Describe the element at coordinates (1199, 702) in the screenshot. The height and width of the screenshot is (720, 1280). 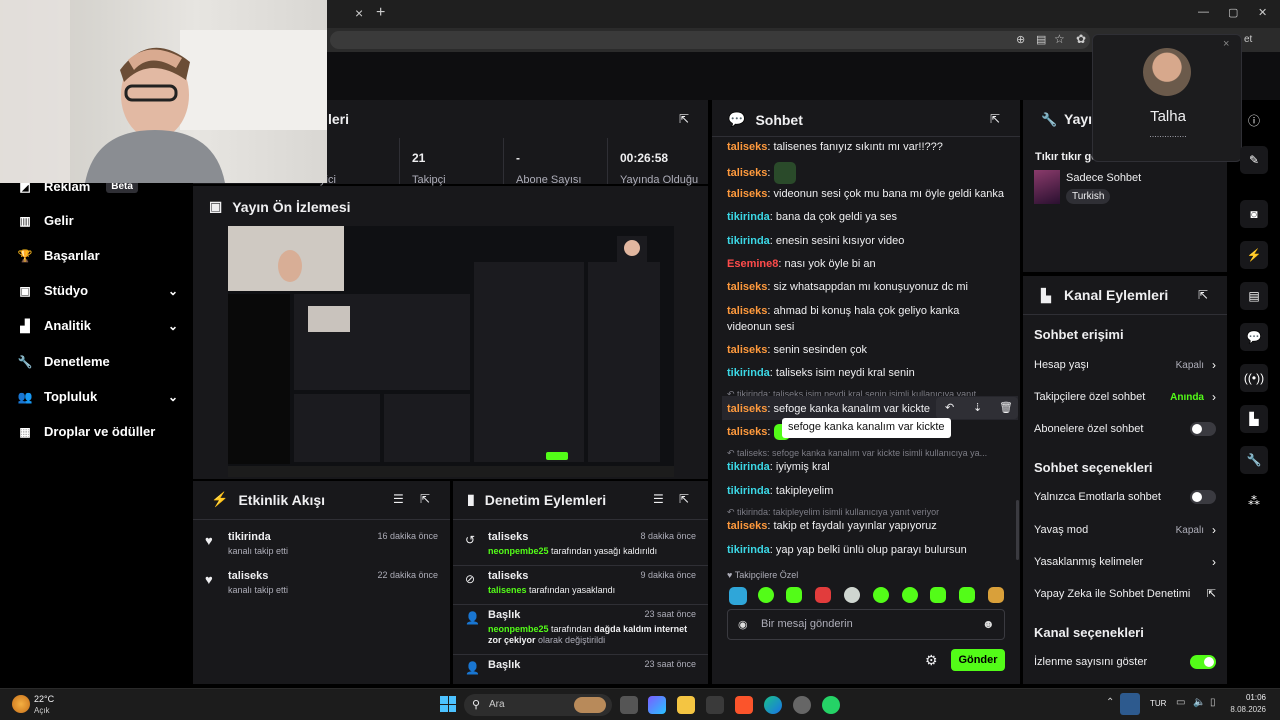
I see `volume-icon: 🔈` at that location.